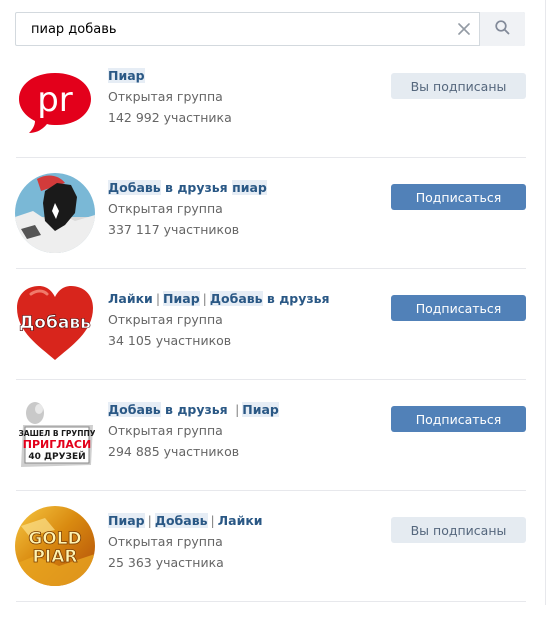 This screenshot has height=617, width=557. What do you see at coordinates (248, 75) in the screenshot?
I see `group-name: Пиар` at bounding box center [248, 75].